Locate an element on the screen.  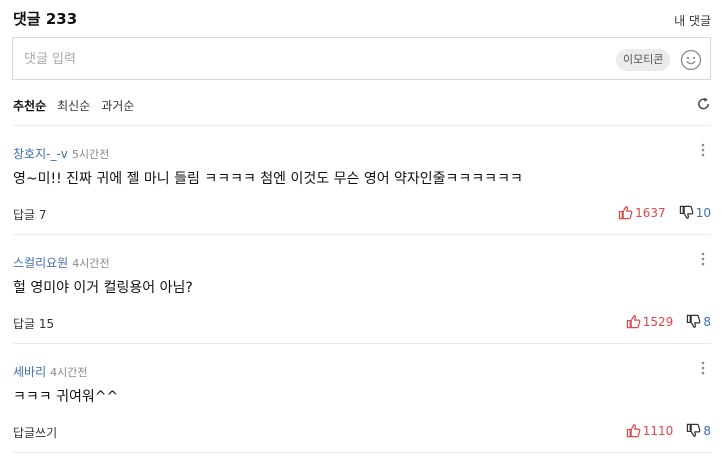
comment-author: 스컬리요원 is located at coordinates (40, 263).